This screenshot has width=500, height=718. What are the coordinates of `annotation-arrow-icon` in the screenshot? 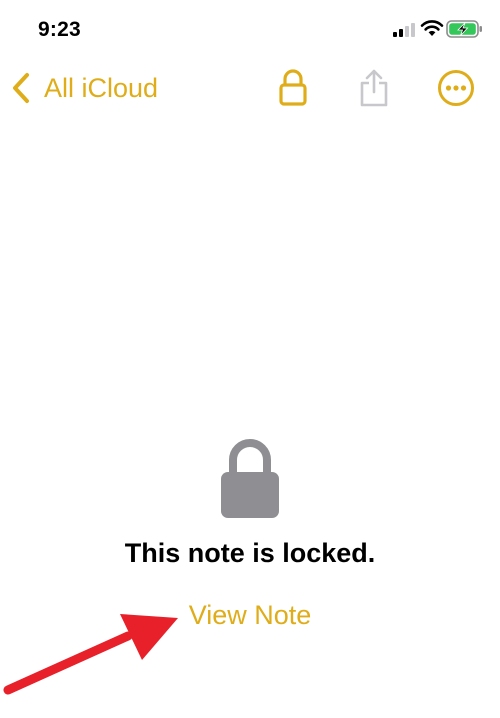 It's located at (90, 654).